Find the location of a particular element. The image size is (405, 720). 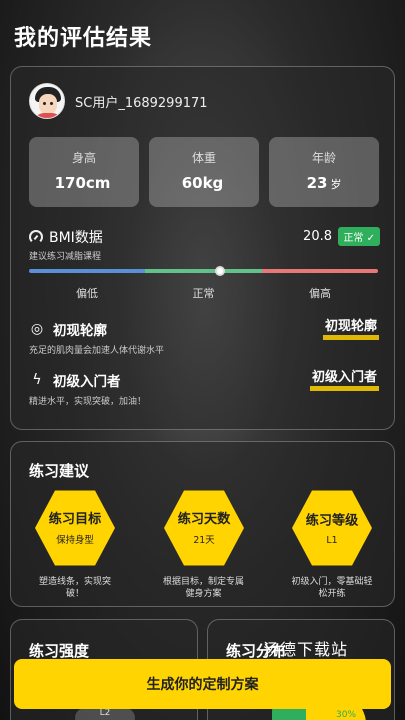

hexagon-badge: 练习目标 保持身型 is located at coordinates (75, 528).